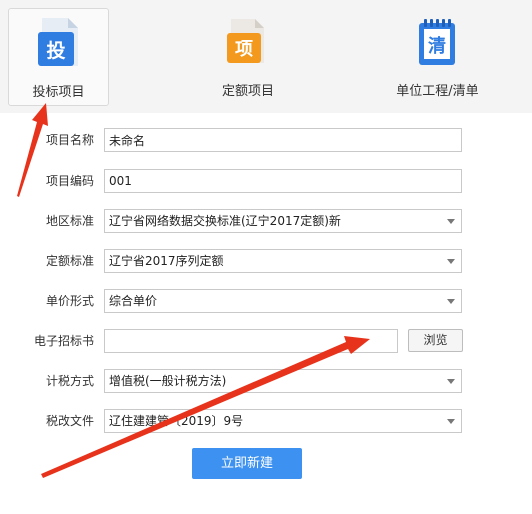 Image resolution: width=532 pixels, height=514 pixels. Describe the element at coordinates (69, 261) in the screenshot. I see `quota-standard-label: 定额标准` at that location.